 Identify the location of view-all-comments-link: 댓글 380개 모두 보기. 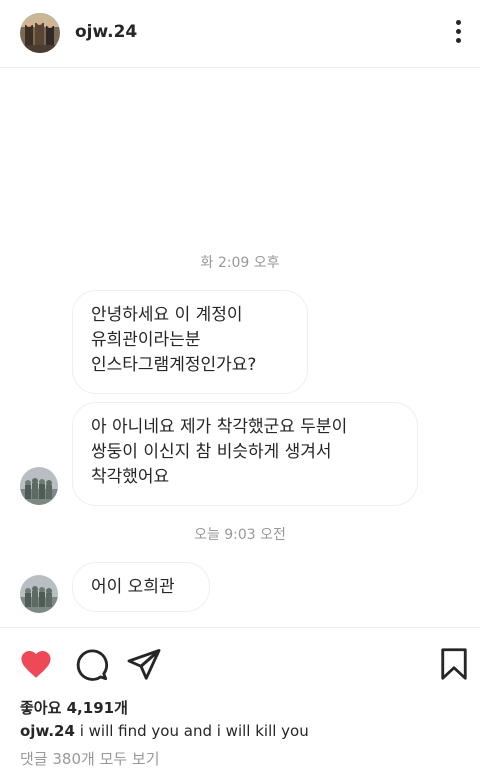
(90, 758).